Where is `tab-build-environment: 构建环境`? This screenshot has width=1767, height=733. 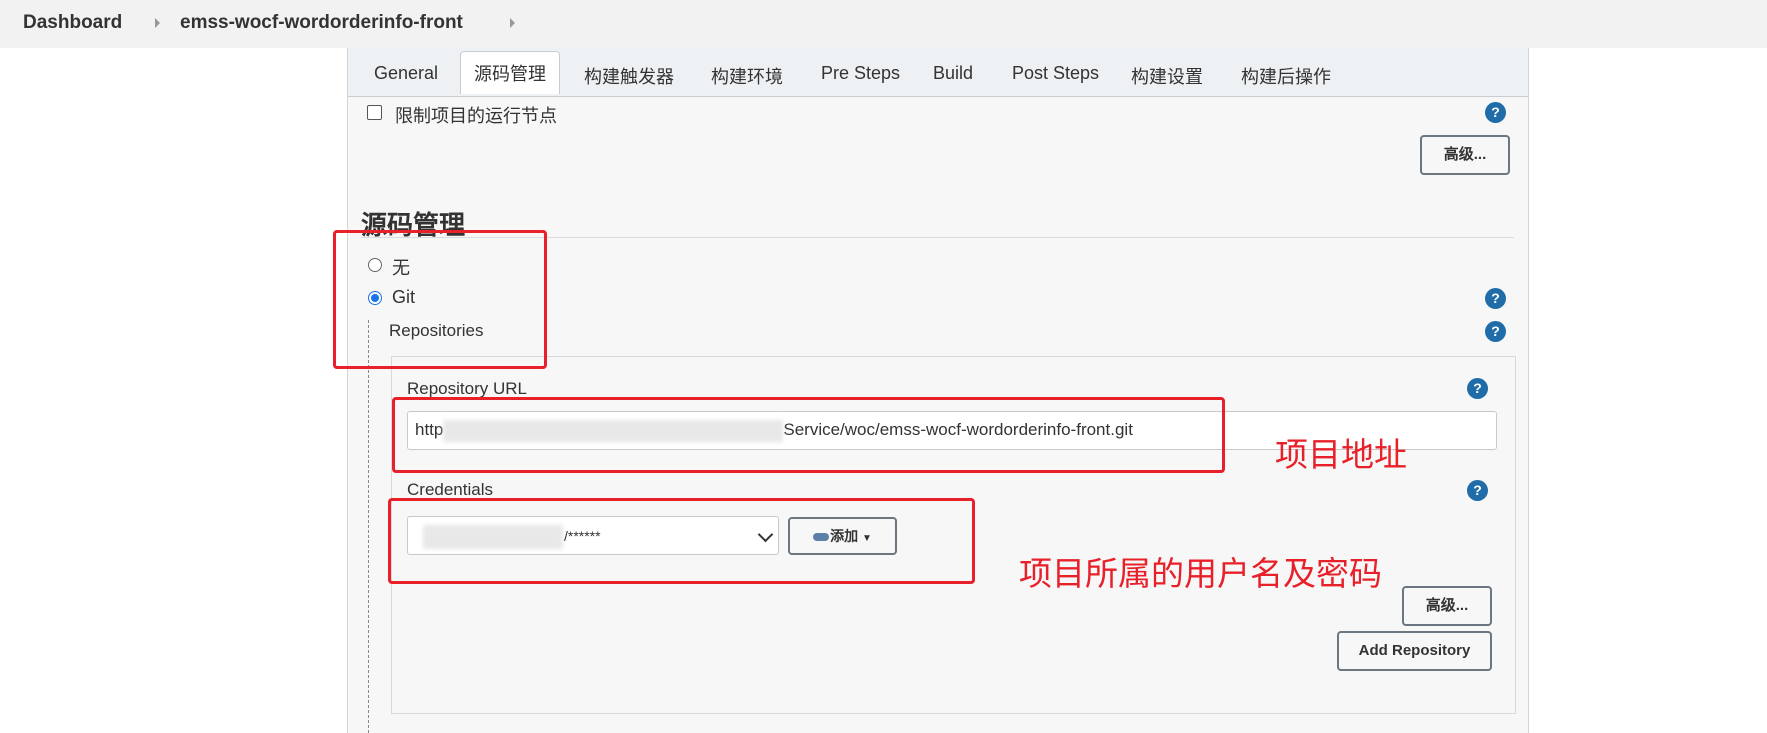 tab-build-environment: 构建环境 is located at coordinates (747, 76).